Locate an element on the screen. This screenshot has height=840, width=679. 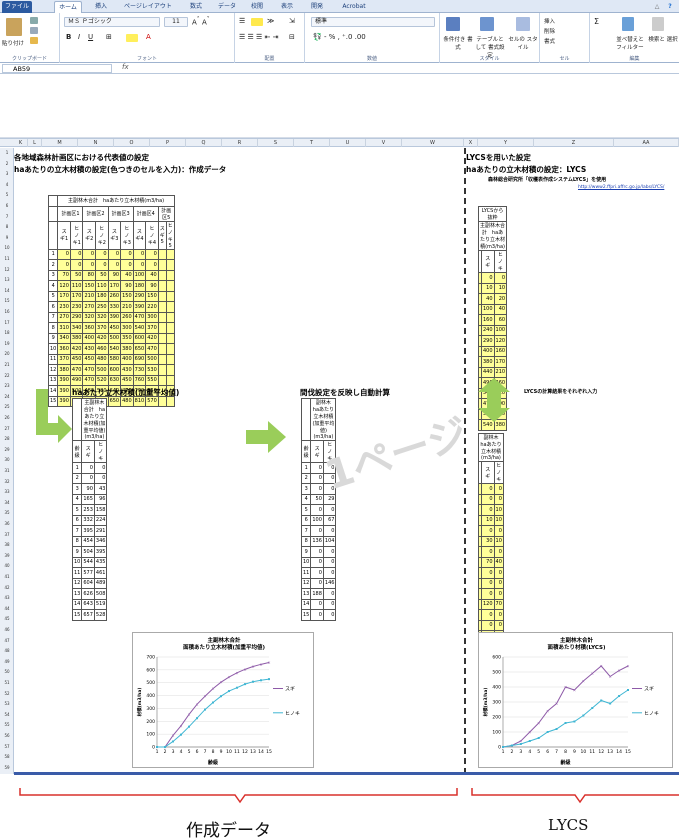
tab-acrobat: Acrobat is located at coordinates (354, 7).